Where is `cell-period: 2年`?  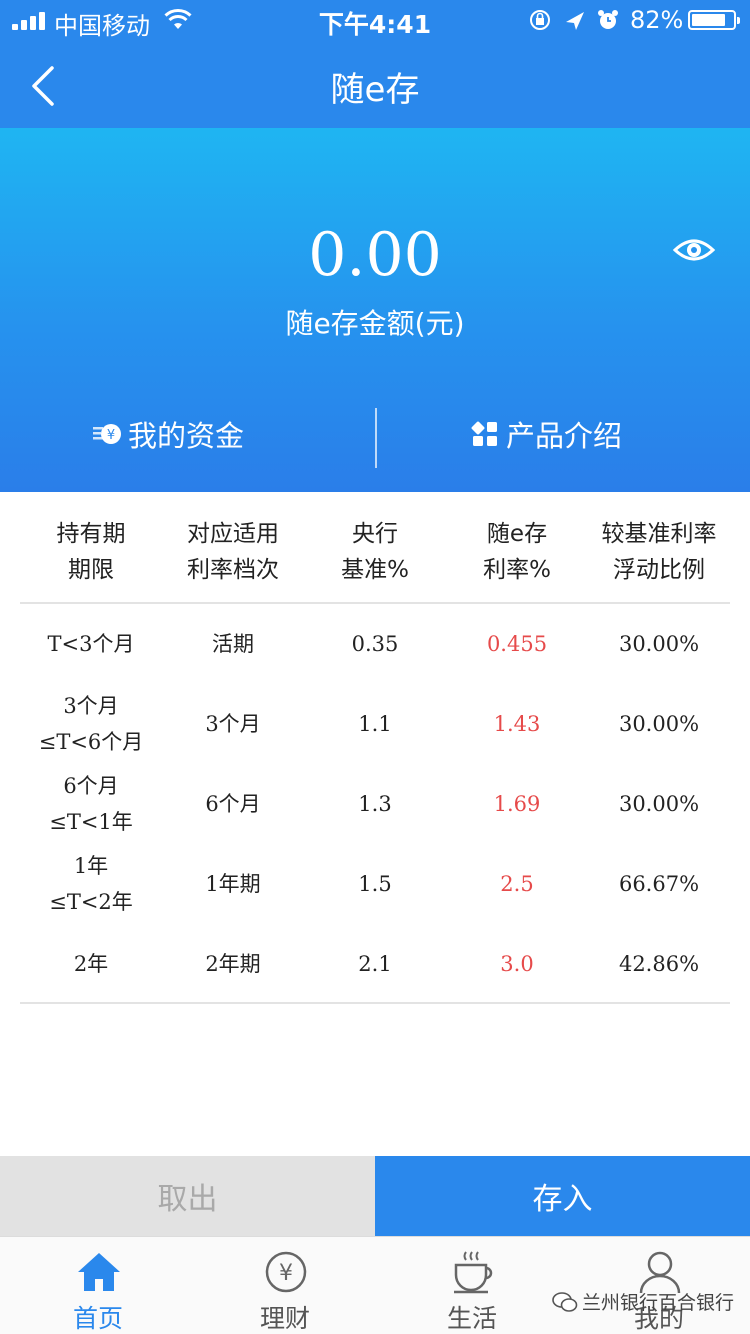
cell-period: 2年 is located at coordinates (91, 964).